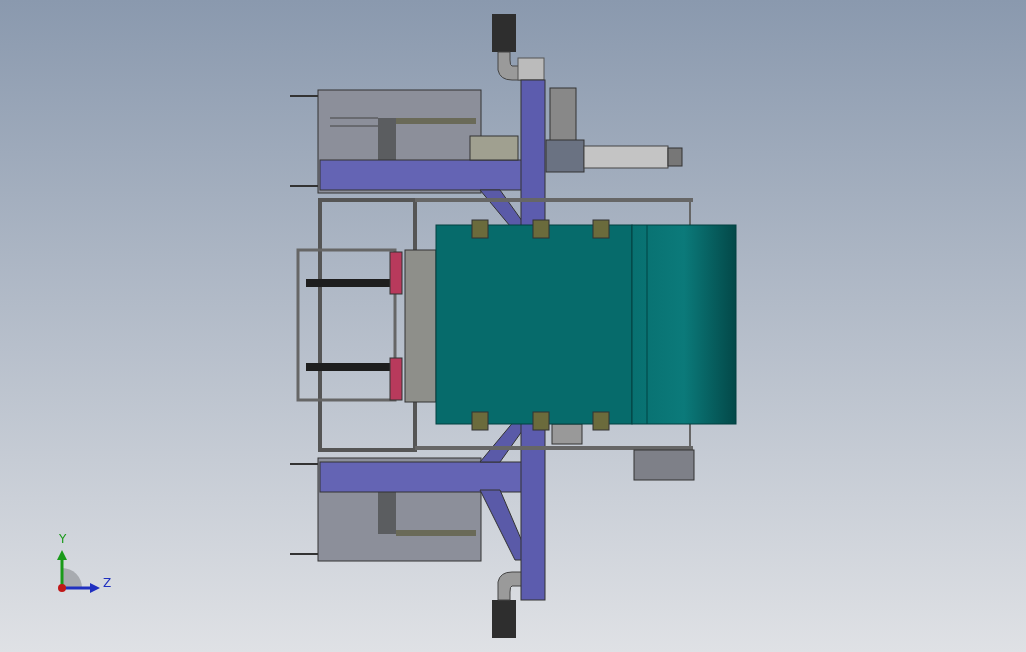 This screenshot has height=652, width=1026. Describe the element at coordinates (62, 588) in the screenshot. I see `origin-dot-icon` at that location.